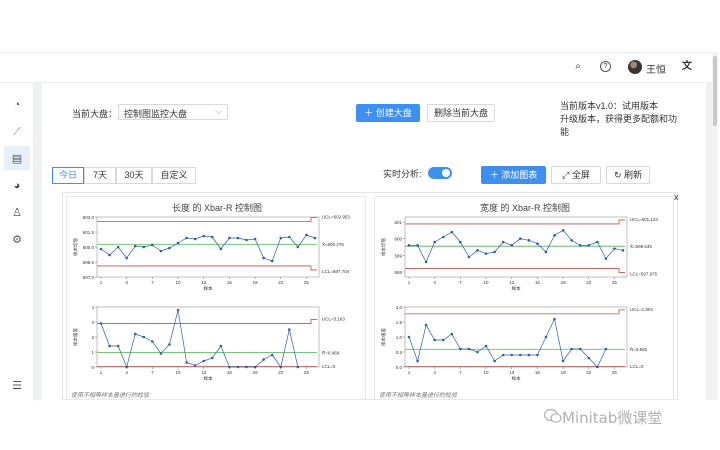 The width and height of the screenshot is (720, 450). Describe the element at coordinates (89, 217) in the screenshot. I see `y-tick-label: 603.0` at that location.